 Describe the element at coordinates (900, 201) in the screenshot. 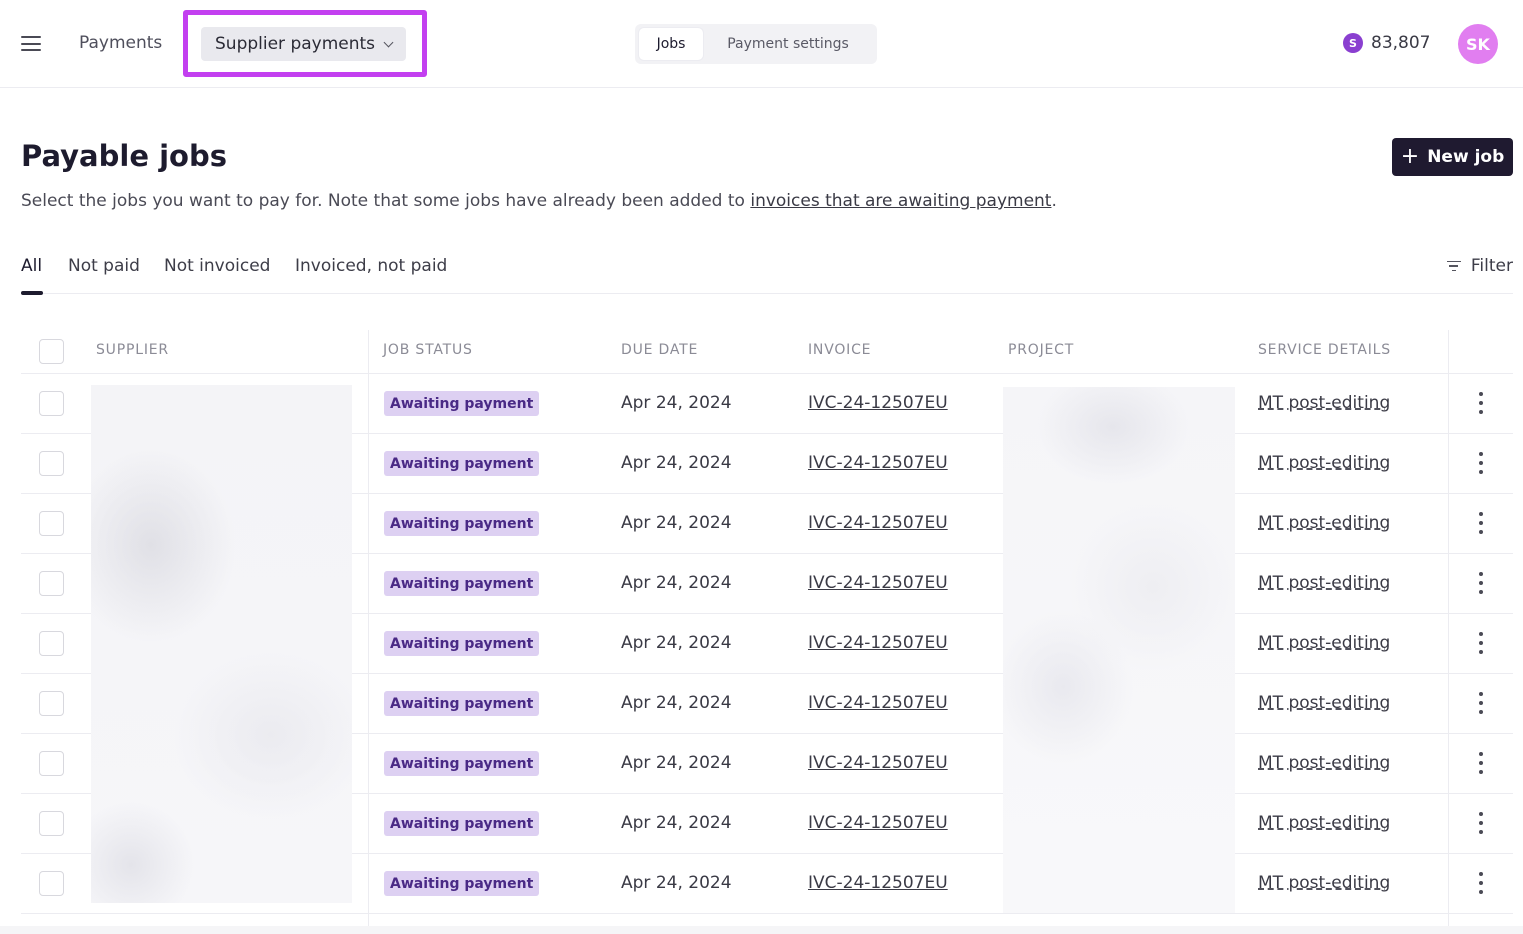

I see `awaiting-invoices-link: invoices that are awaiting payment` at that location.